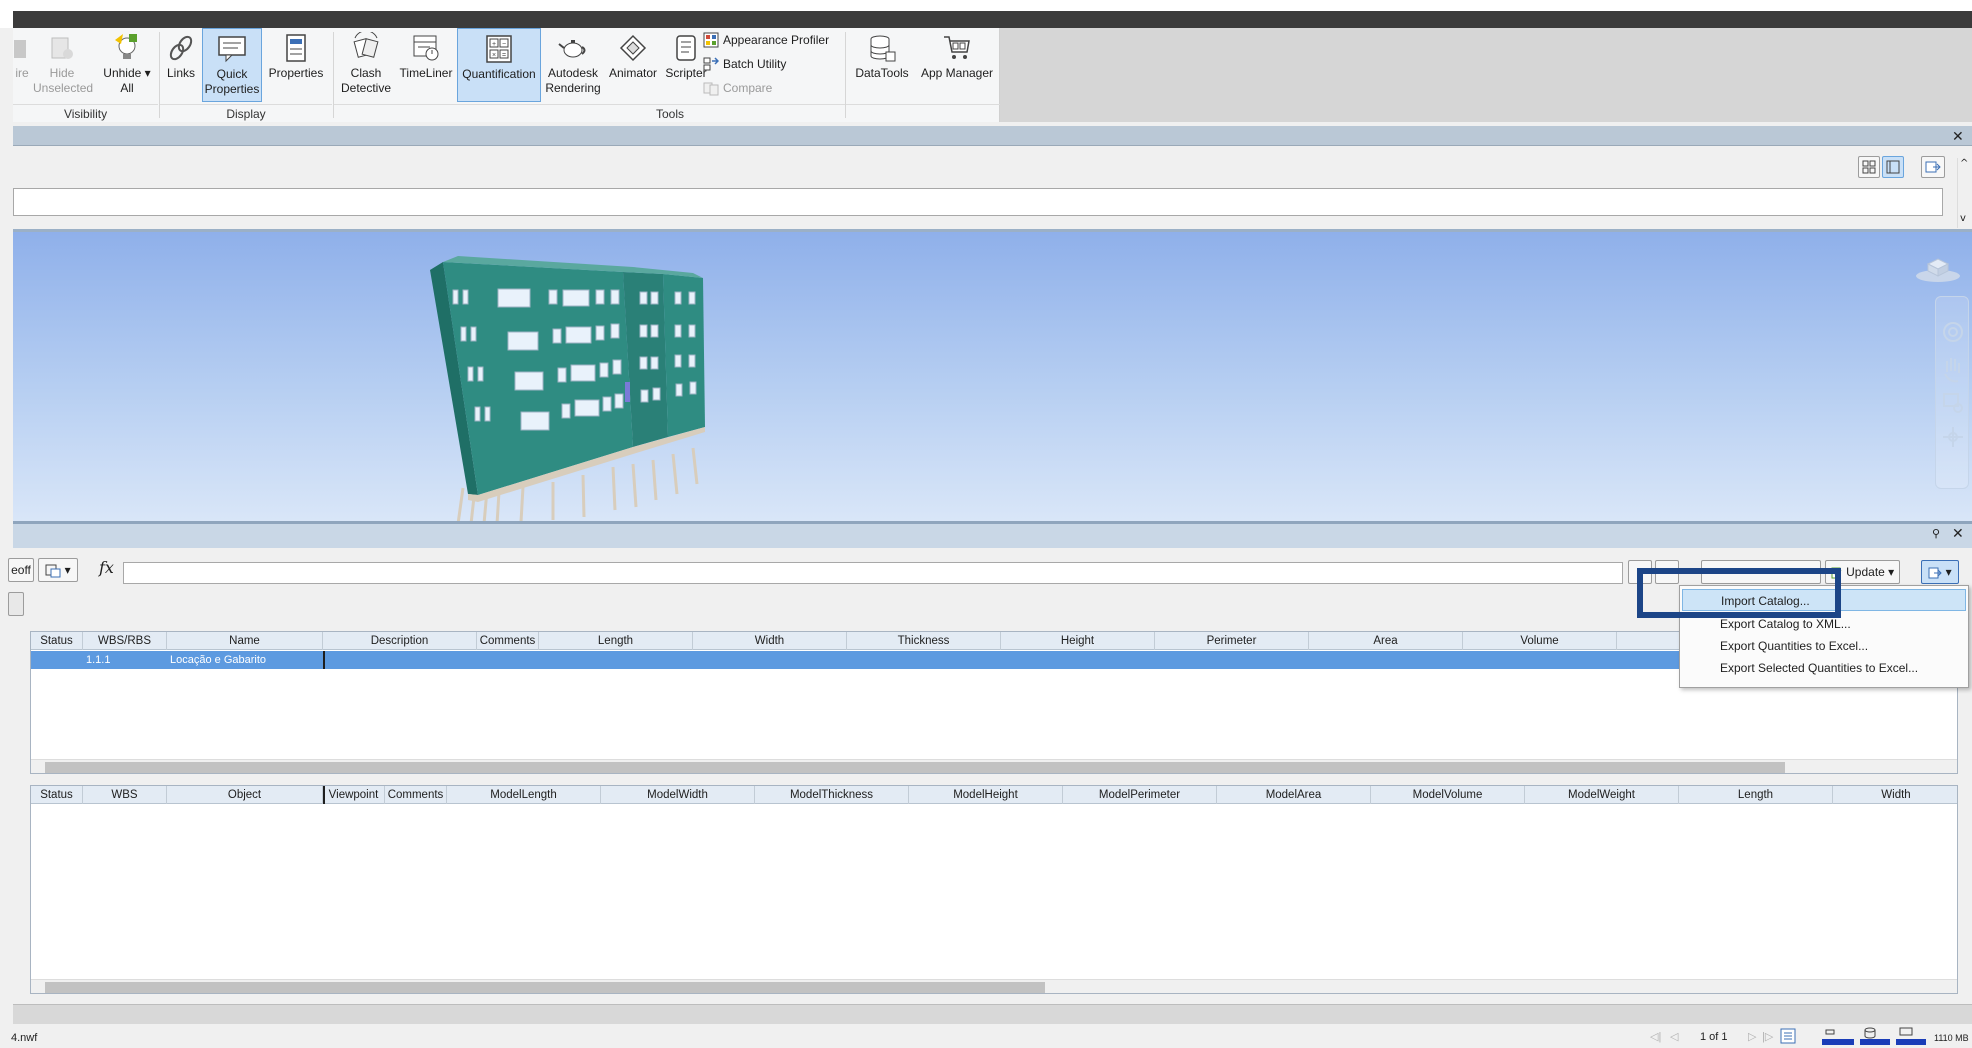  I want to click on ribbon-empty-area, so click(1486, 75).